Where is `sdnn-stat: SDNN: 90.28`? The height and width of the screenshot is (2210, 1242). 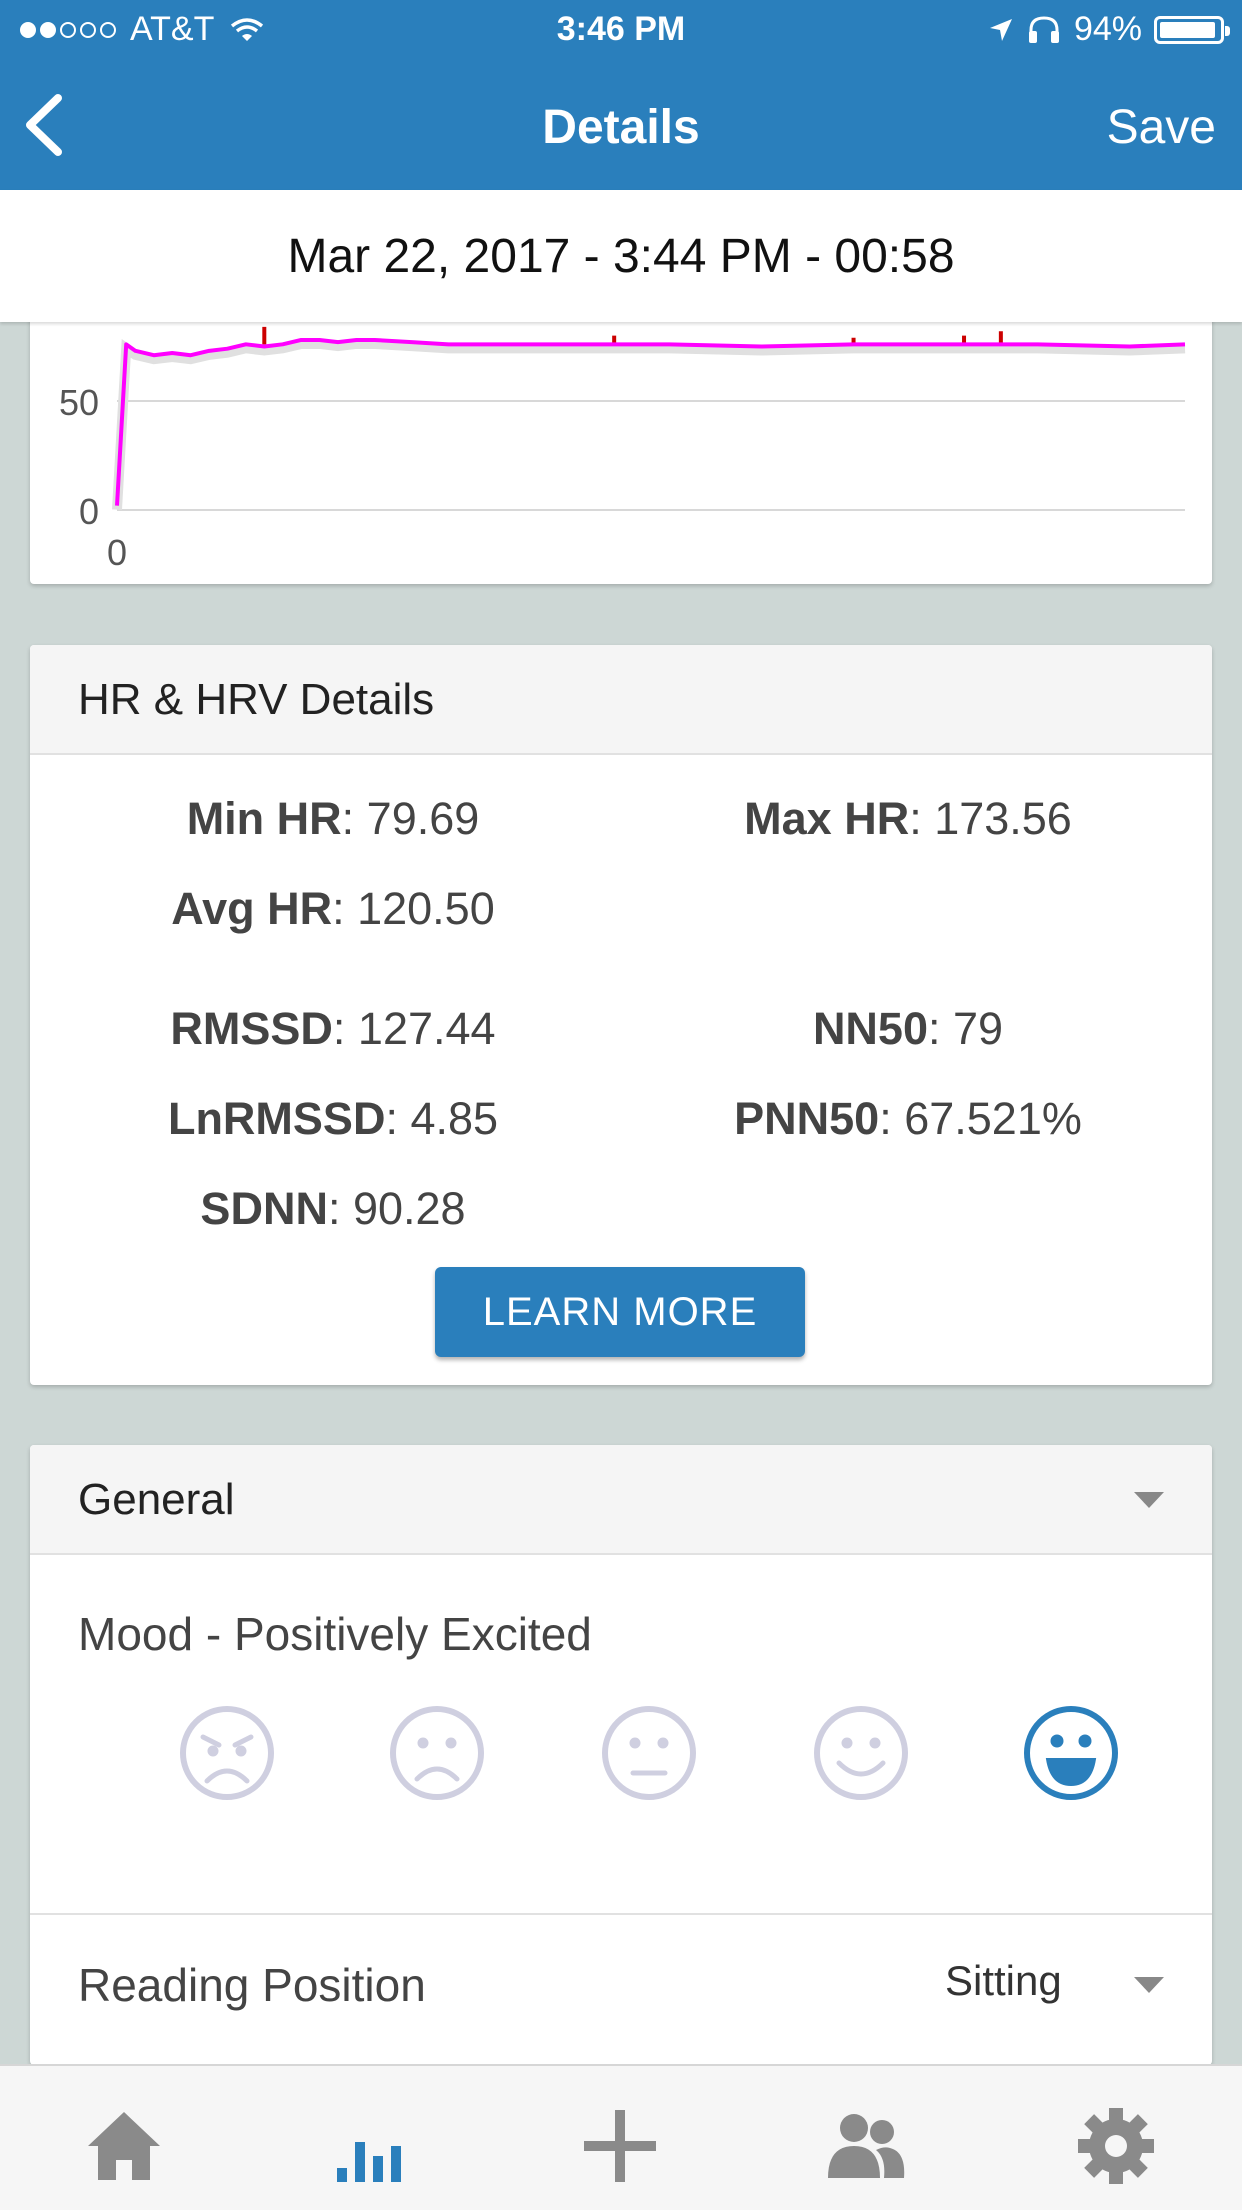
sdnn-stat: SDNN: 90.28 is located at coordinates (332, 1209).